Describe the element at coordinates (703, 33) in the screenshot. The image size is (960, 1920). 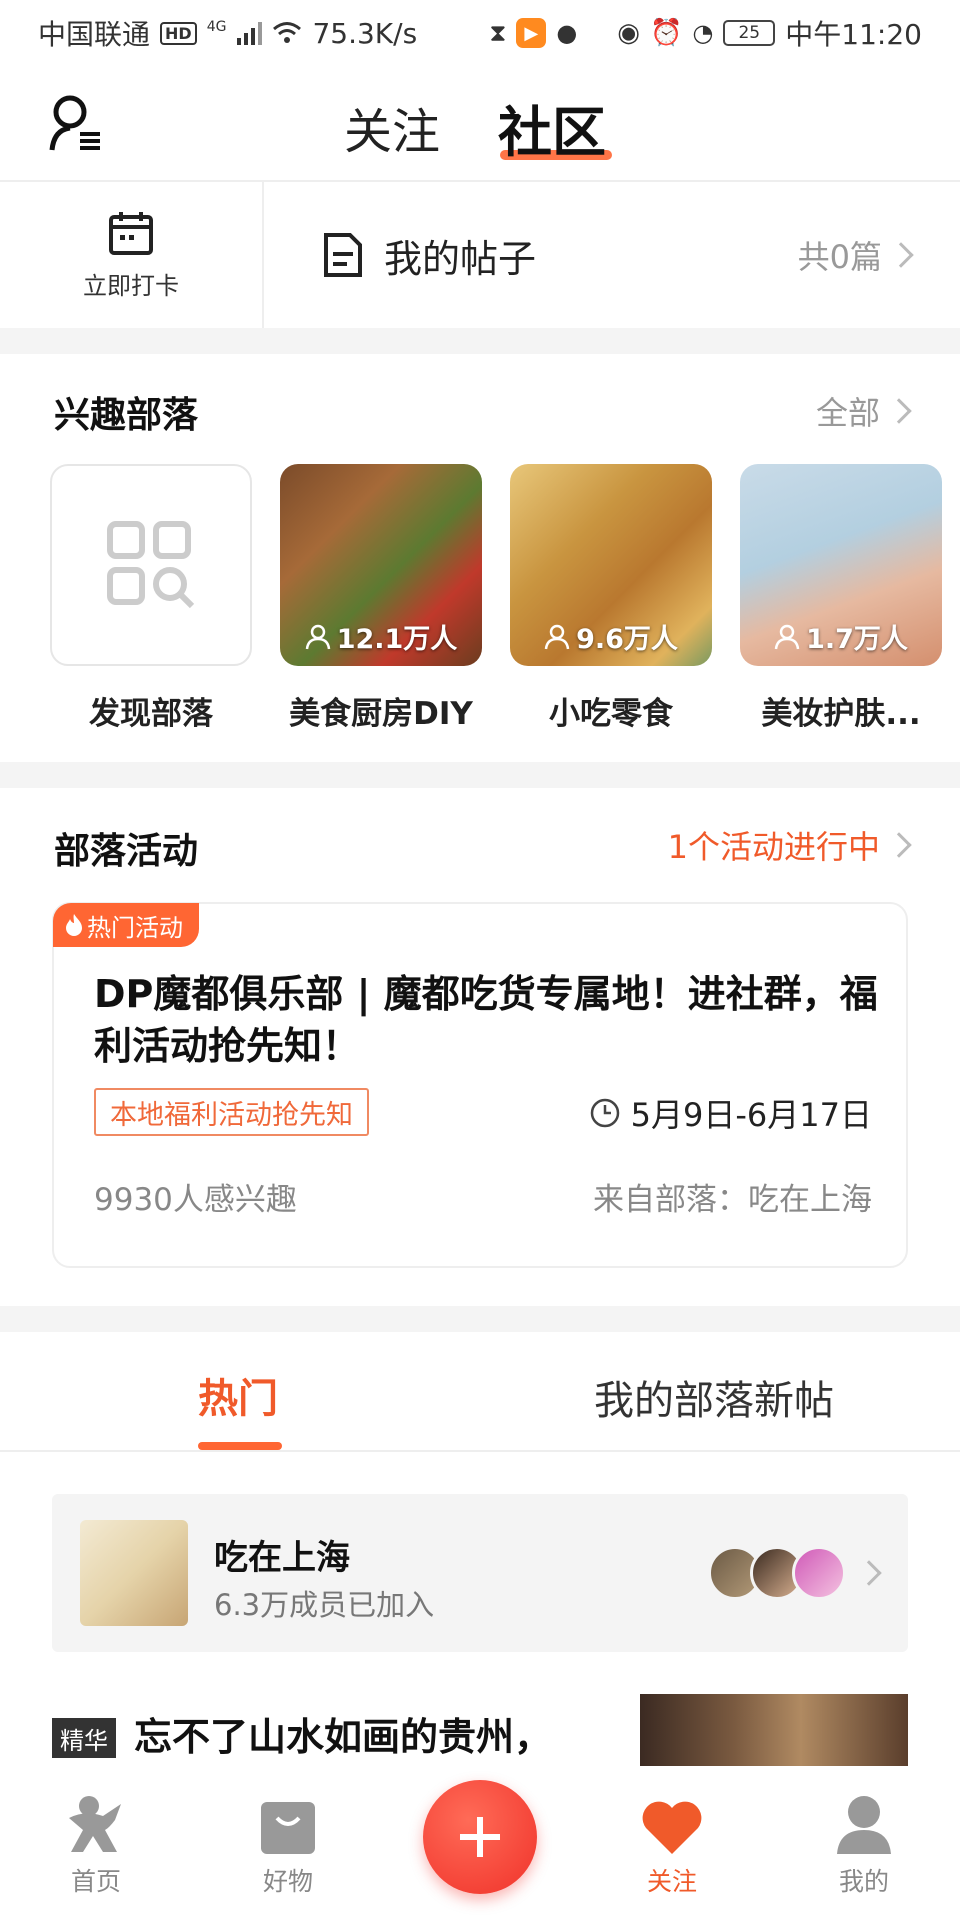
I see `speed-icon: ◔` at that location.